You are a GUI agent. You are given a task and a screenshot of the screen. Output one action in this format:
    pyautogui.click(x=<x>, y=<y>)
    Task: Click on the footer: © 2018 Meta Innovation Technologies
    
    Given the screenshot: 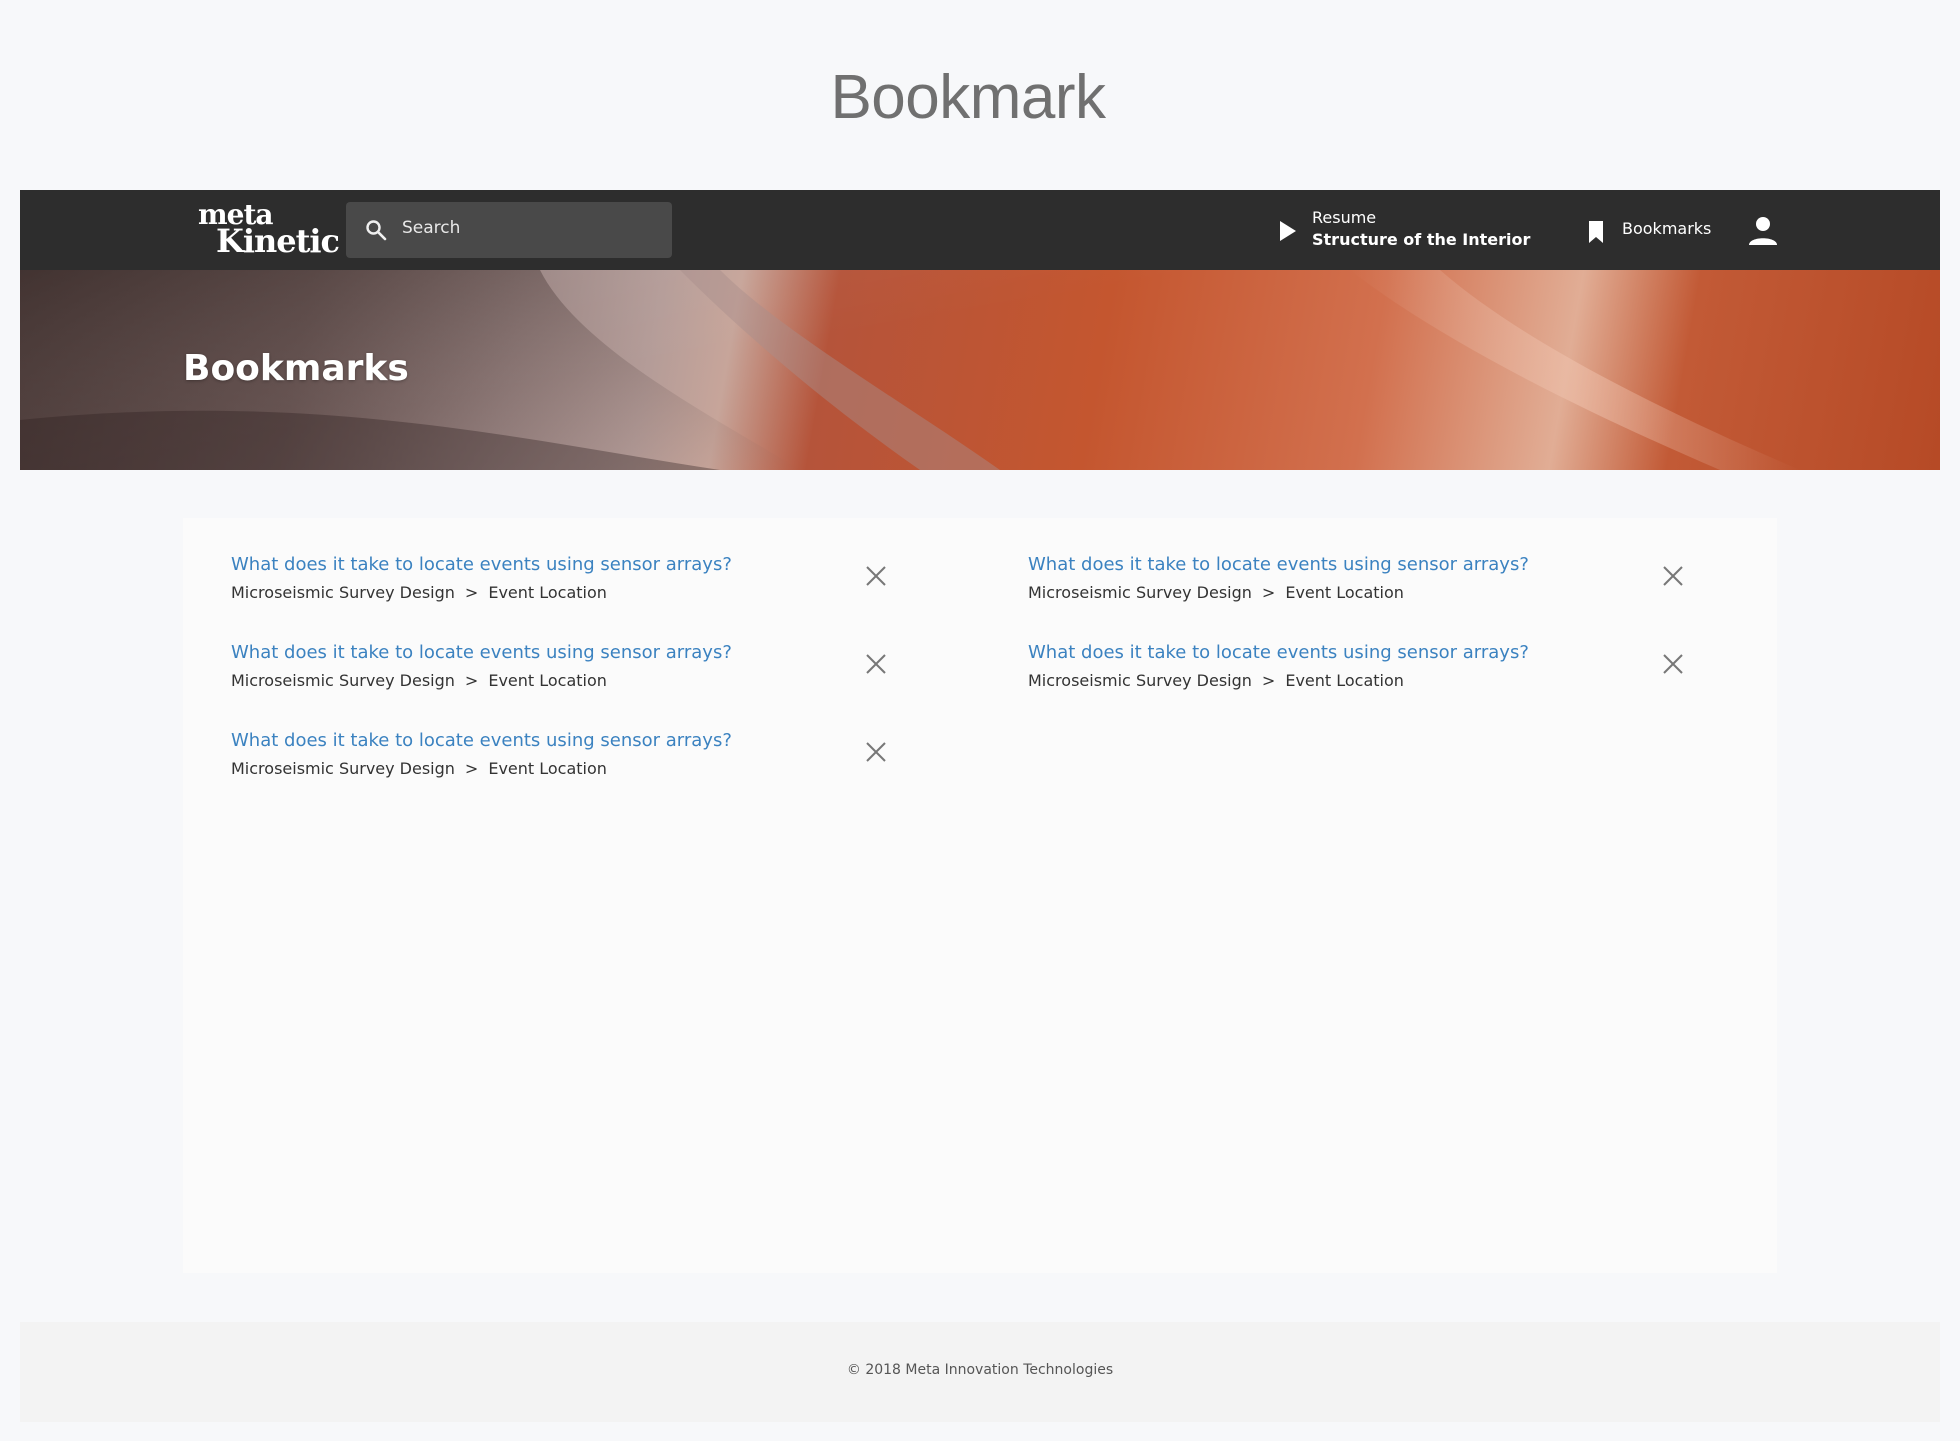 What is the action you would take?
    pyautogui.click(x=980, y=1372)
    